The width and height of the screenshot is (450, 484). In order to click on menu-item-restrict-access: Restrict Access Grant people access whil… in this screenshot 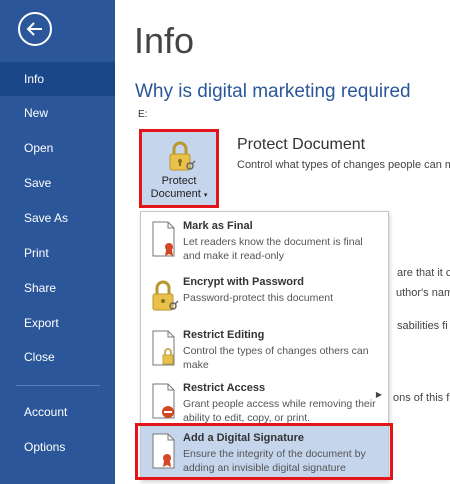, I will do `click(264, 403)`.